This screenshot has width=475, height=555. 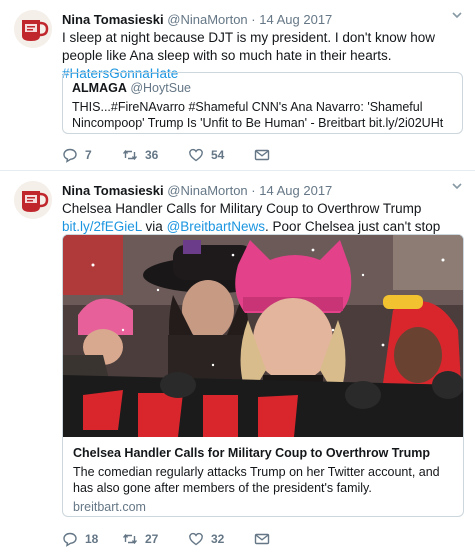 I want to click on reply-button: 18, so click(x=80, y=539).